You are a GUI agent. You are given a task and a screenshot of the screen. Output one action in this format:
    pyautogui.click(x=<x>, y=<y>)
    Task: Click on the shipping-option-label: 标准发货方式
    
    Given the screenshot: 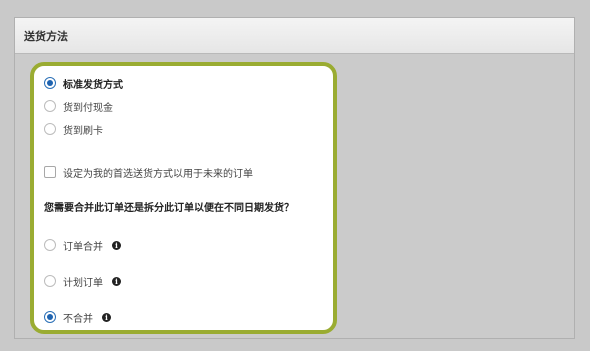 What is the action you would take?
    pyautogui.click(x=93, y=85)
    